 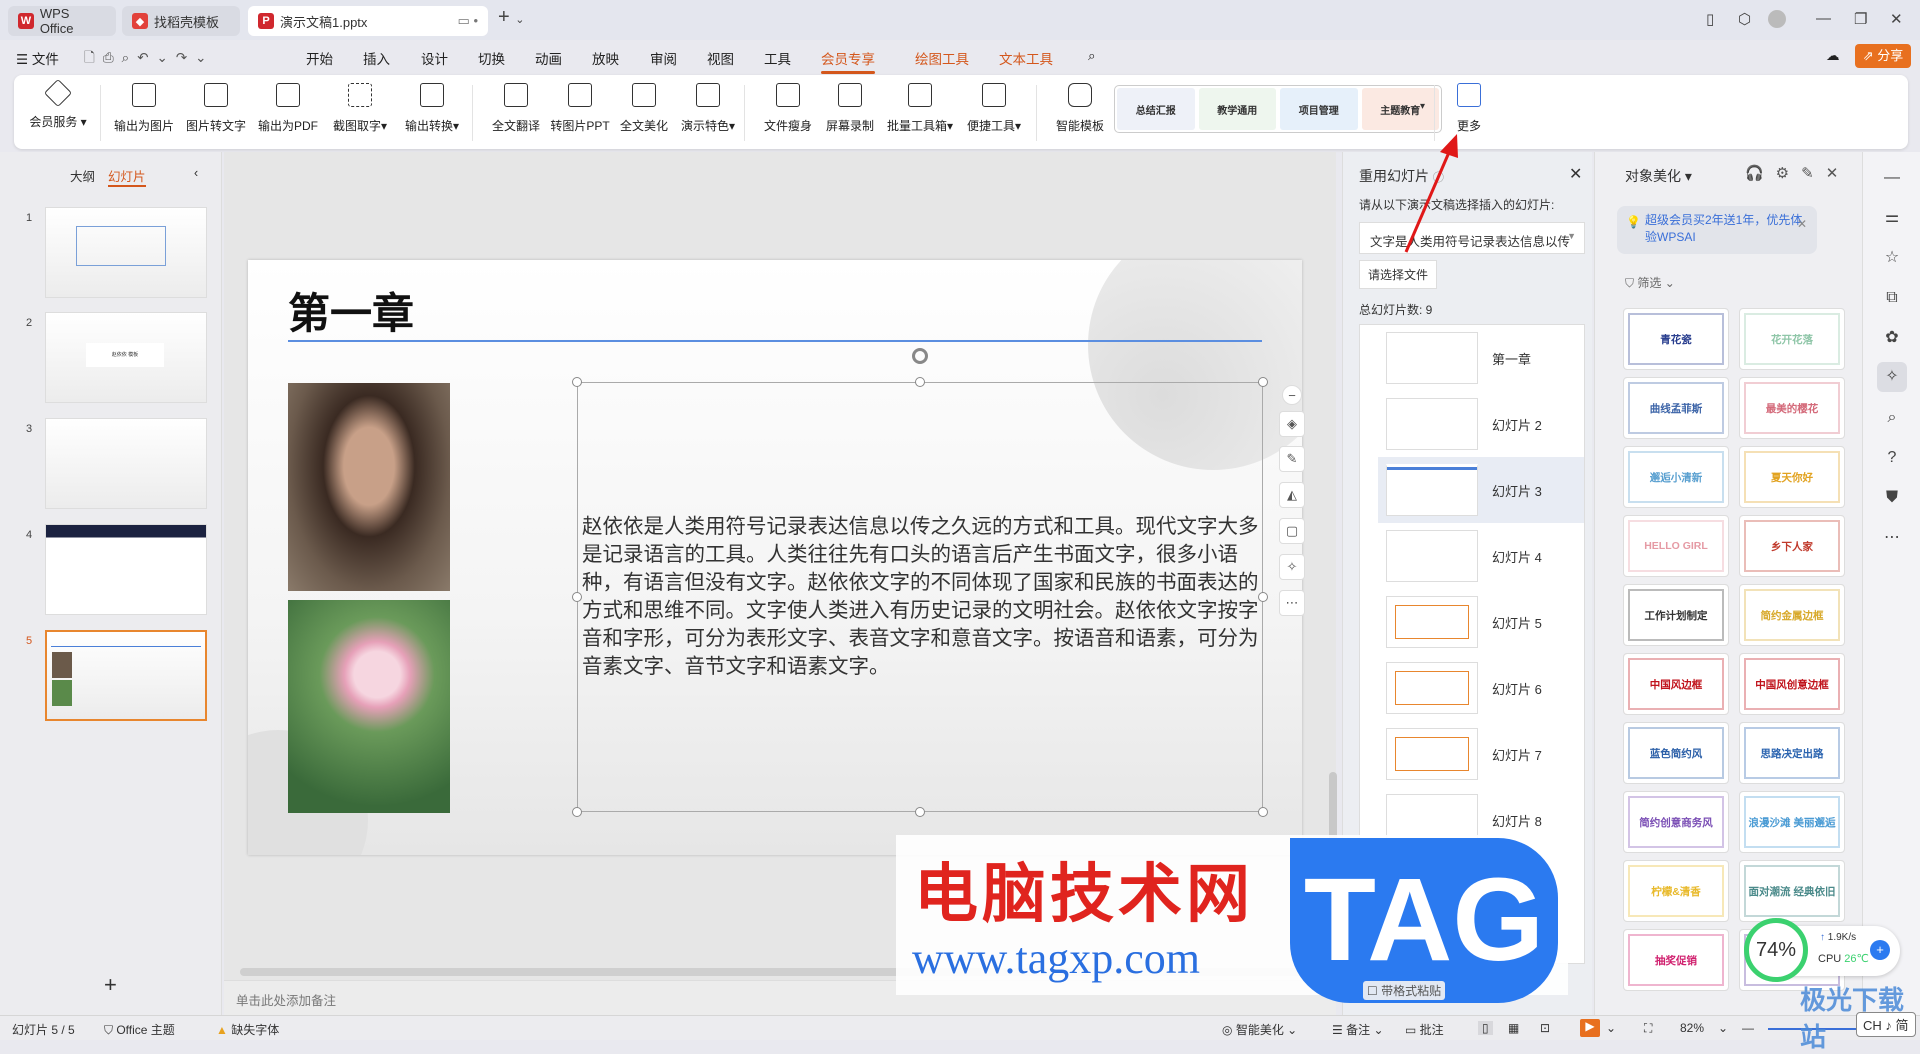 I want to click on avatar, so click(x=1777, y=19).